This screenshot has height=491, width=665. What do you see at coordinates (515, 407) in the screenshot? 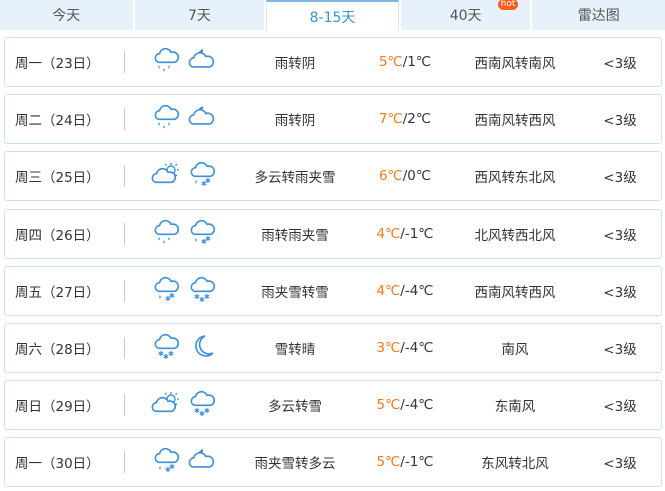
I see `wind-direction: 东南风` at bounding box center [515, 407].